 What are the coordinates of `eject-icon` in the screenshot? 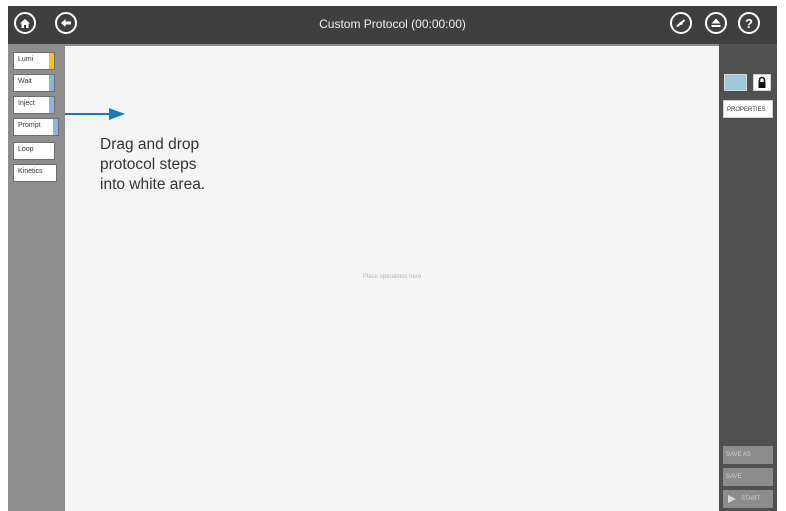 It's located at (716, 22).